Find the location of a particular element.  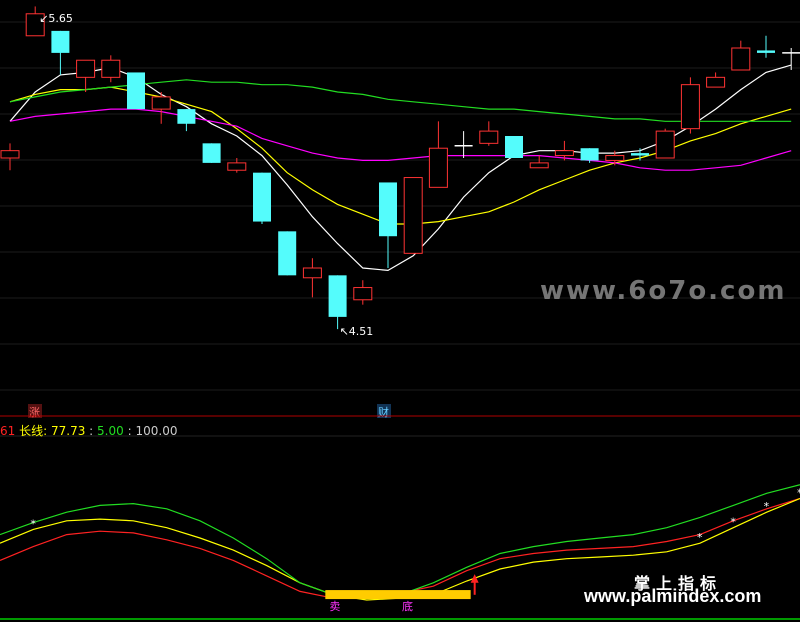

legend-value-2: 5.00 is located at coordinates (110, 431).